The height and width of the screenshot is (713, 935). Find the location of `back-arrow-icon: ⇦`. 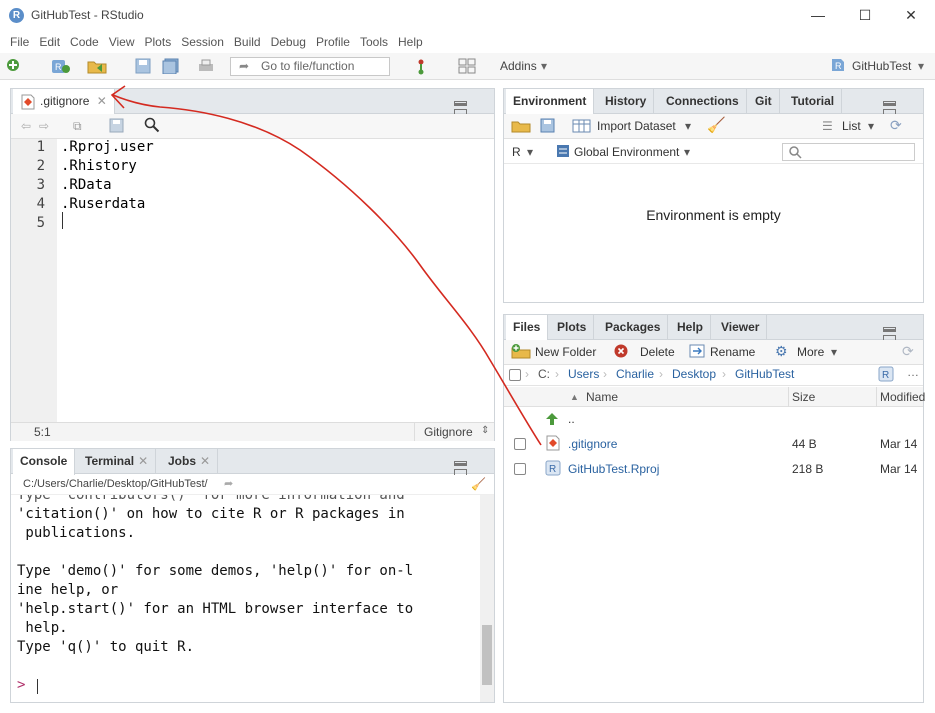

back-arrow-icon: ⇦ is located at coordinates (26, 126).